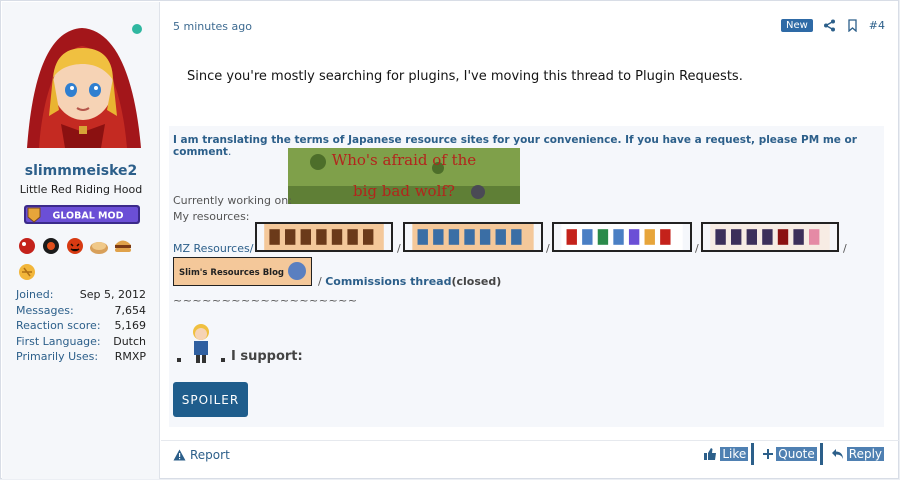  I want to click on username-link: slimmmeiske2, so click(81, 171).